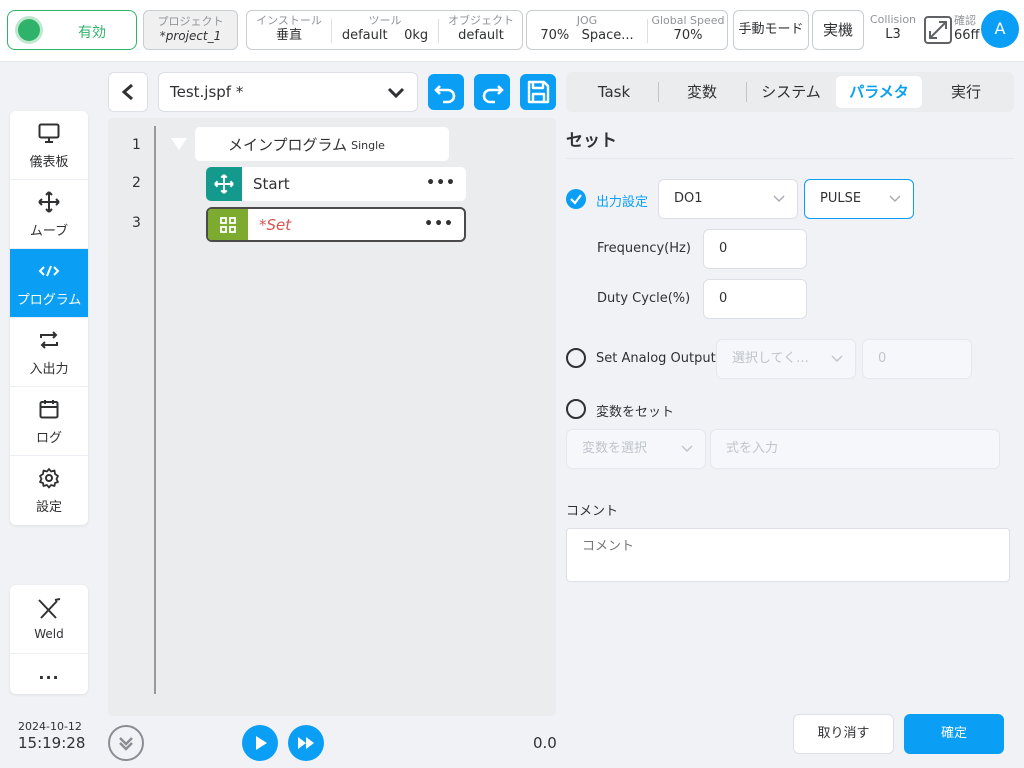 The image size is (1024, 768). I want to click on duty-cycle-input: 0, so click(755, 299).